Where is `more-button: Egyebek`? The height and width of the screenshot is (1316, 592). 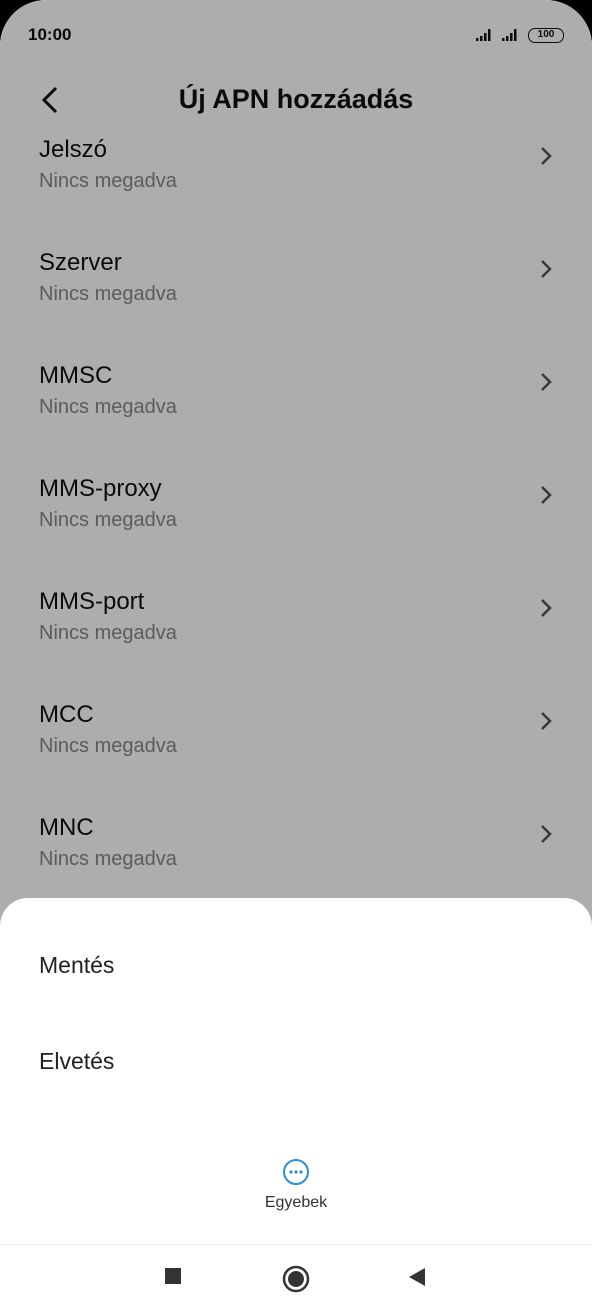 more-button: Egyebek is located at coordinates (296, 1190).